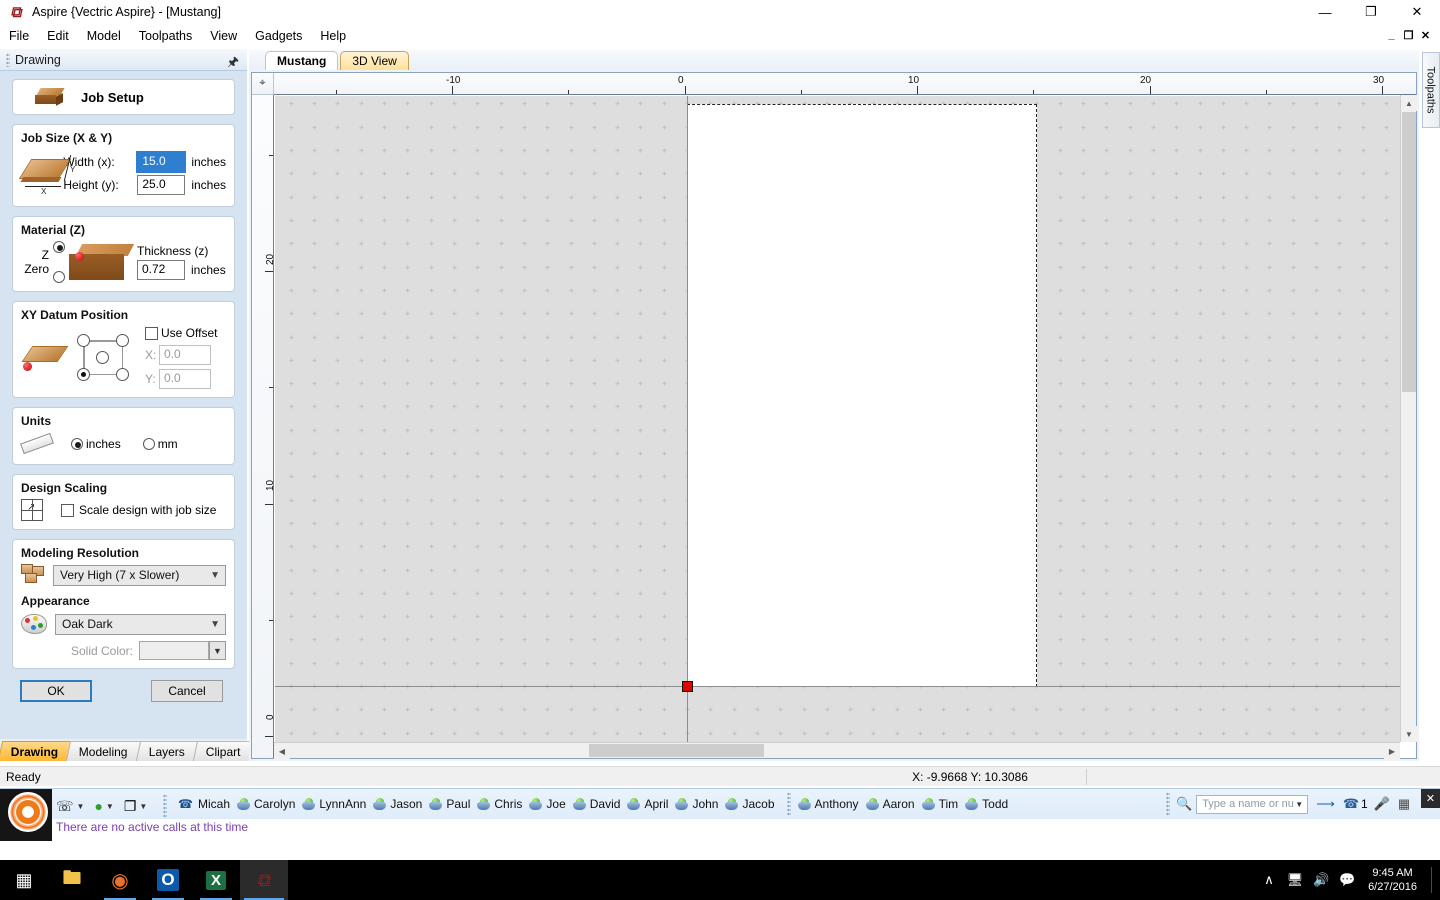 The image size is (1440, 900). I want to click on minimize-button: —, so click(1325, 12).